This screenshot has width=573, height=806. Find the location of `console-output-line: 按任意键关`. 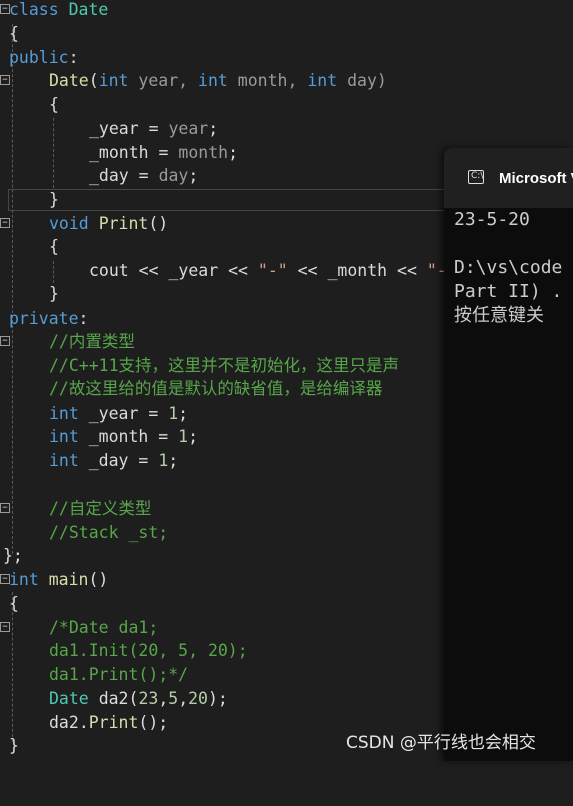

console-output-line: 按任意键关 is located at coordinates (499, 315).